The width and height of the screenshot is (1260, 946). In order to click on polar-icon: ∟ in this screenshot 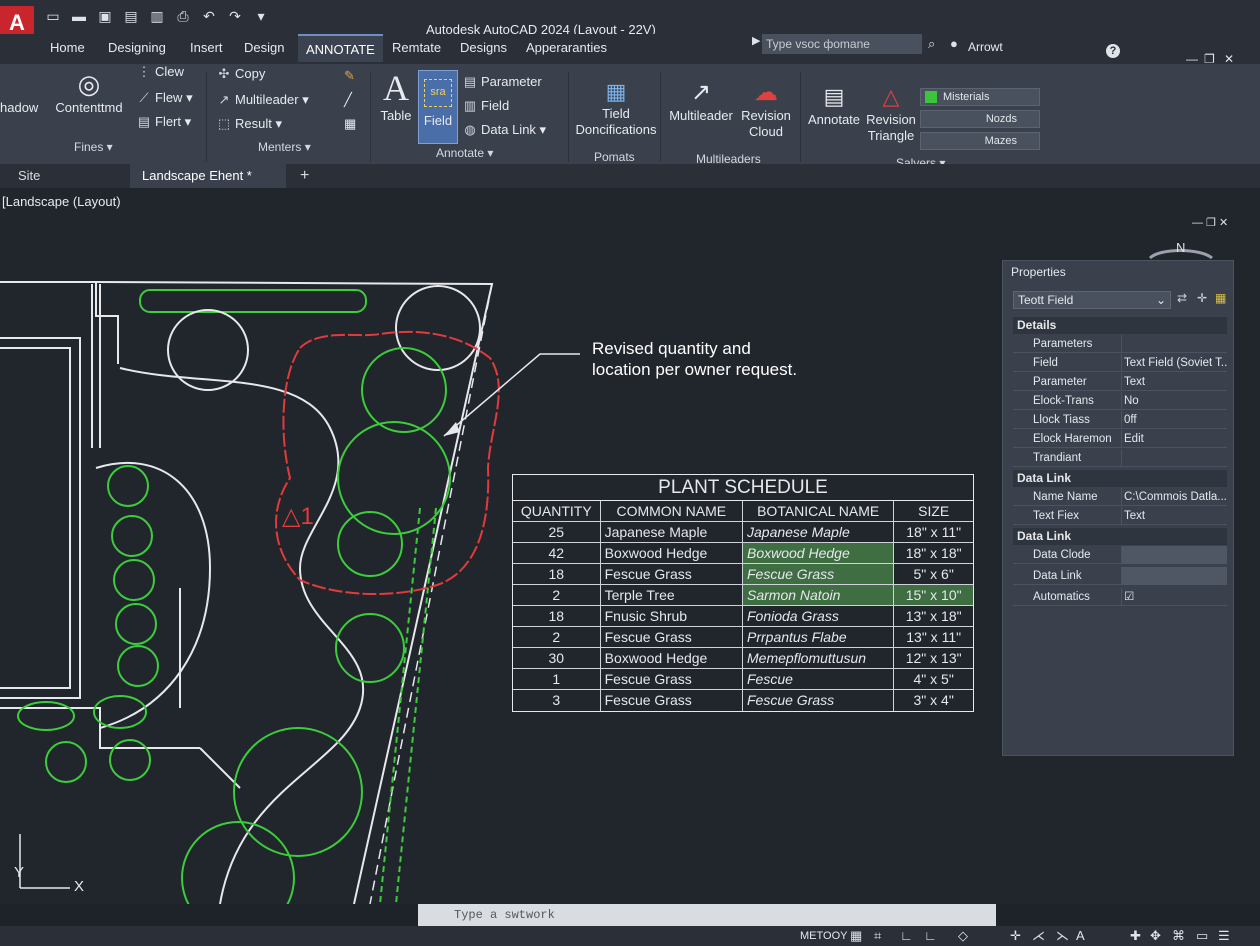, I will do `click(930, 935)`.